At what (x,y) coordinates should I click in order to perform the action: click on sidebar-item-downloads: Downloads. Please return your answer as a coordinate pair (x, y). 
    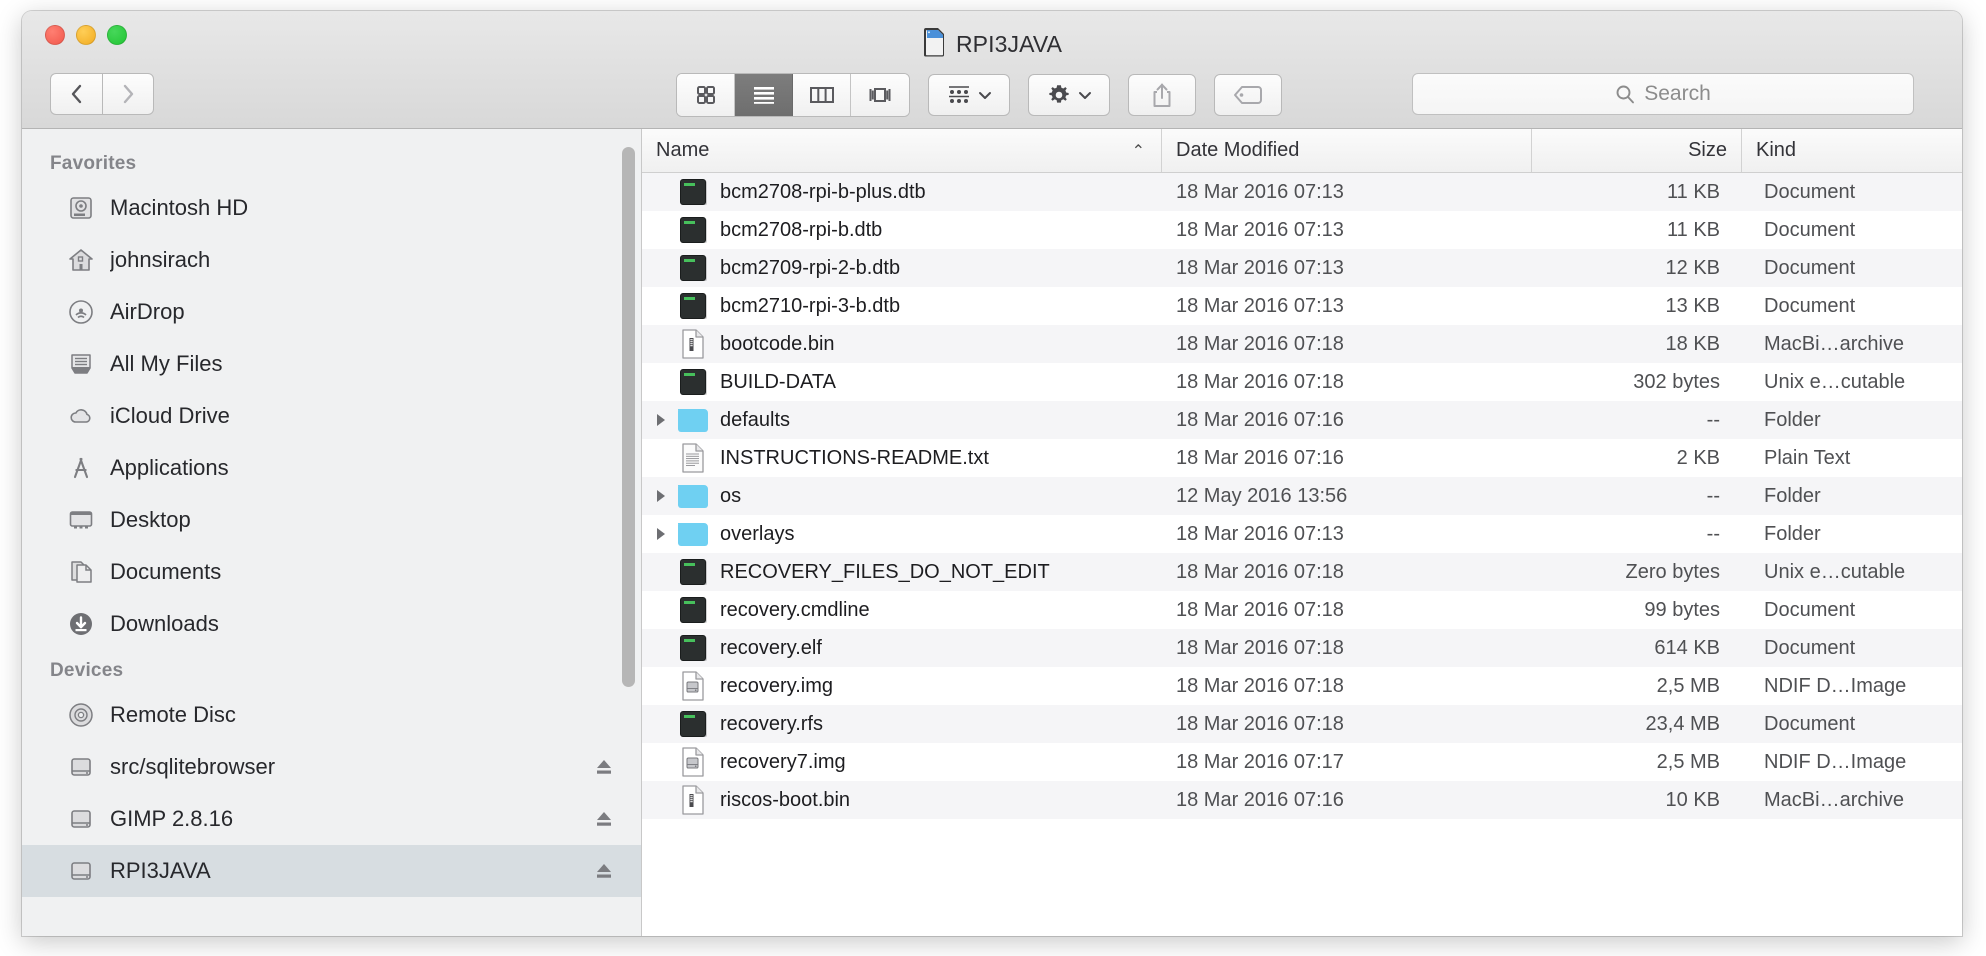
    Looking at the image, I should click on (331, 624).